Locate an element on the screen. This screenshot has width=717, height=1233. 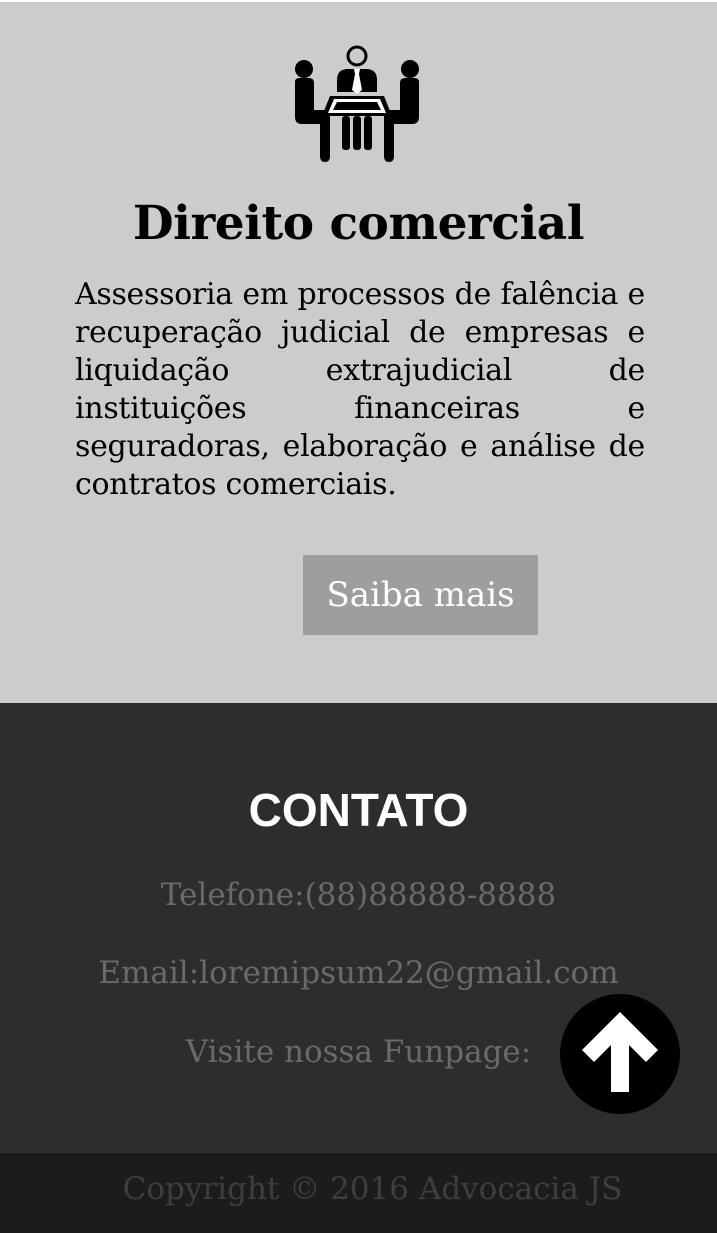
business-meeting-icon is located at coordinates (357, 103).